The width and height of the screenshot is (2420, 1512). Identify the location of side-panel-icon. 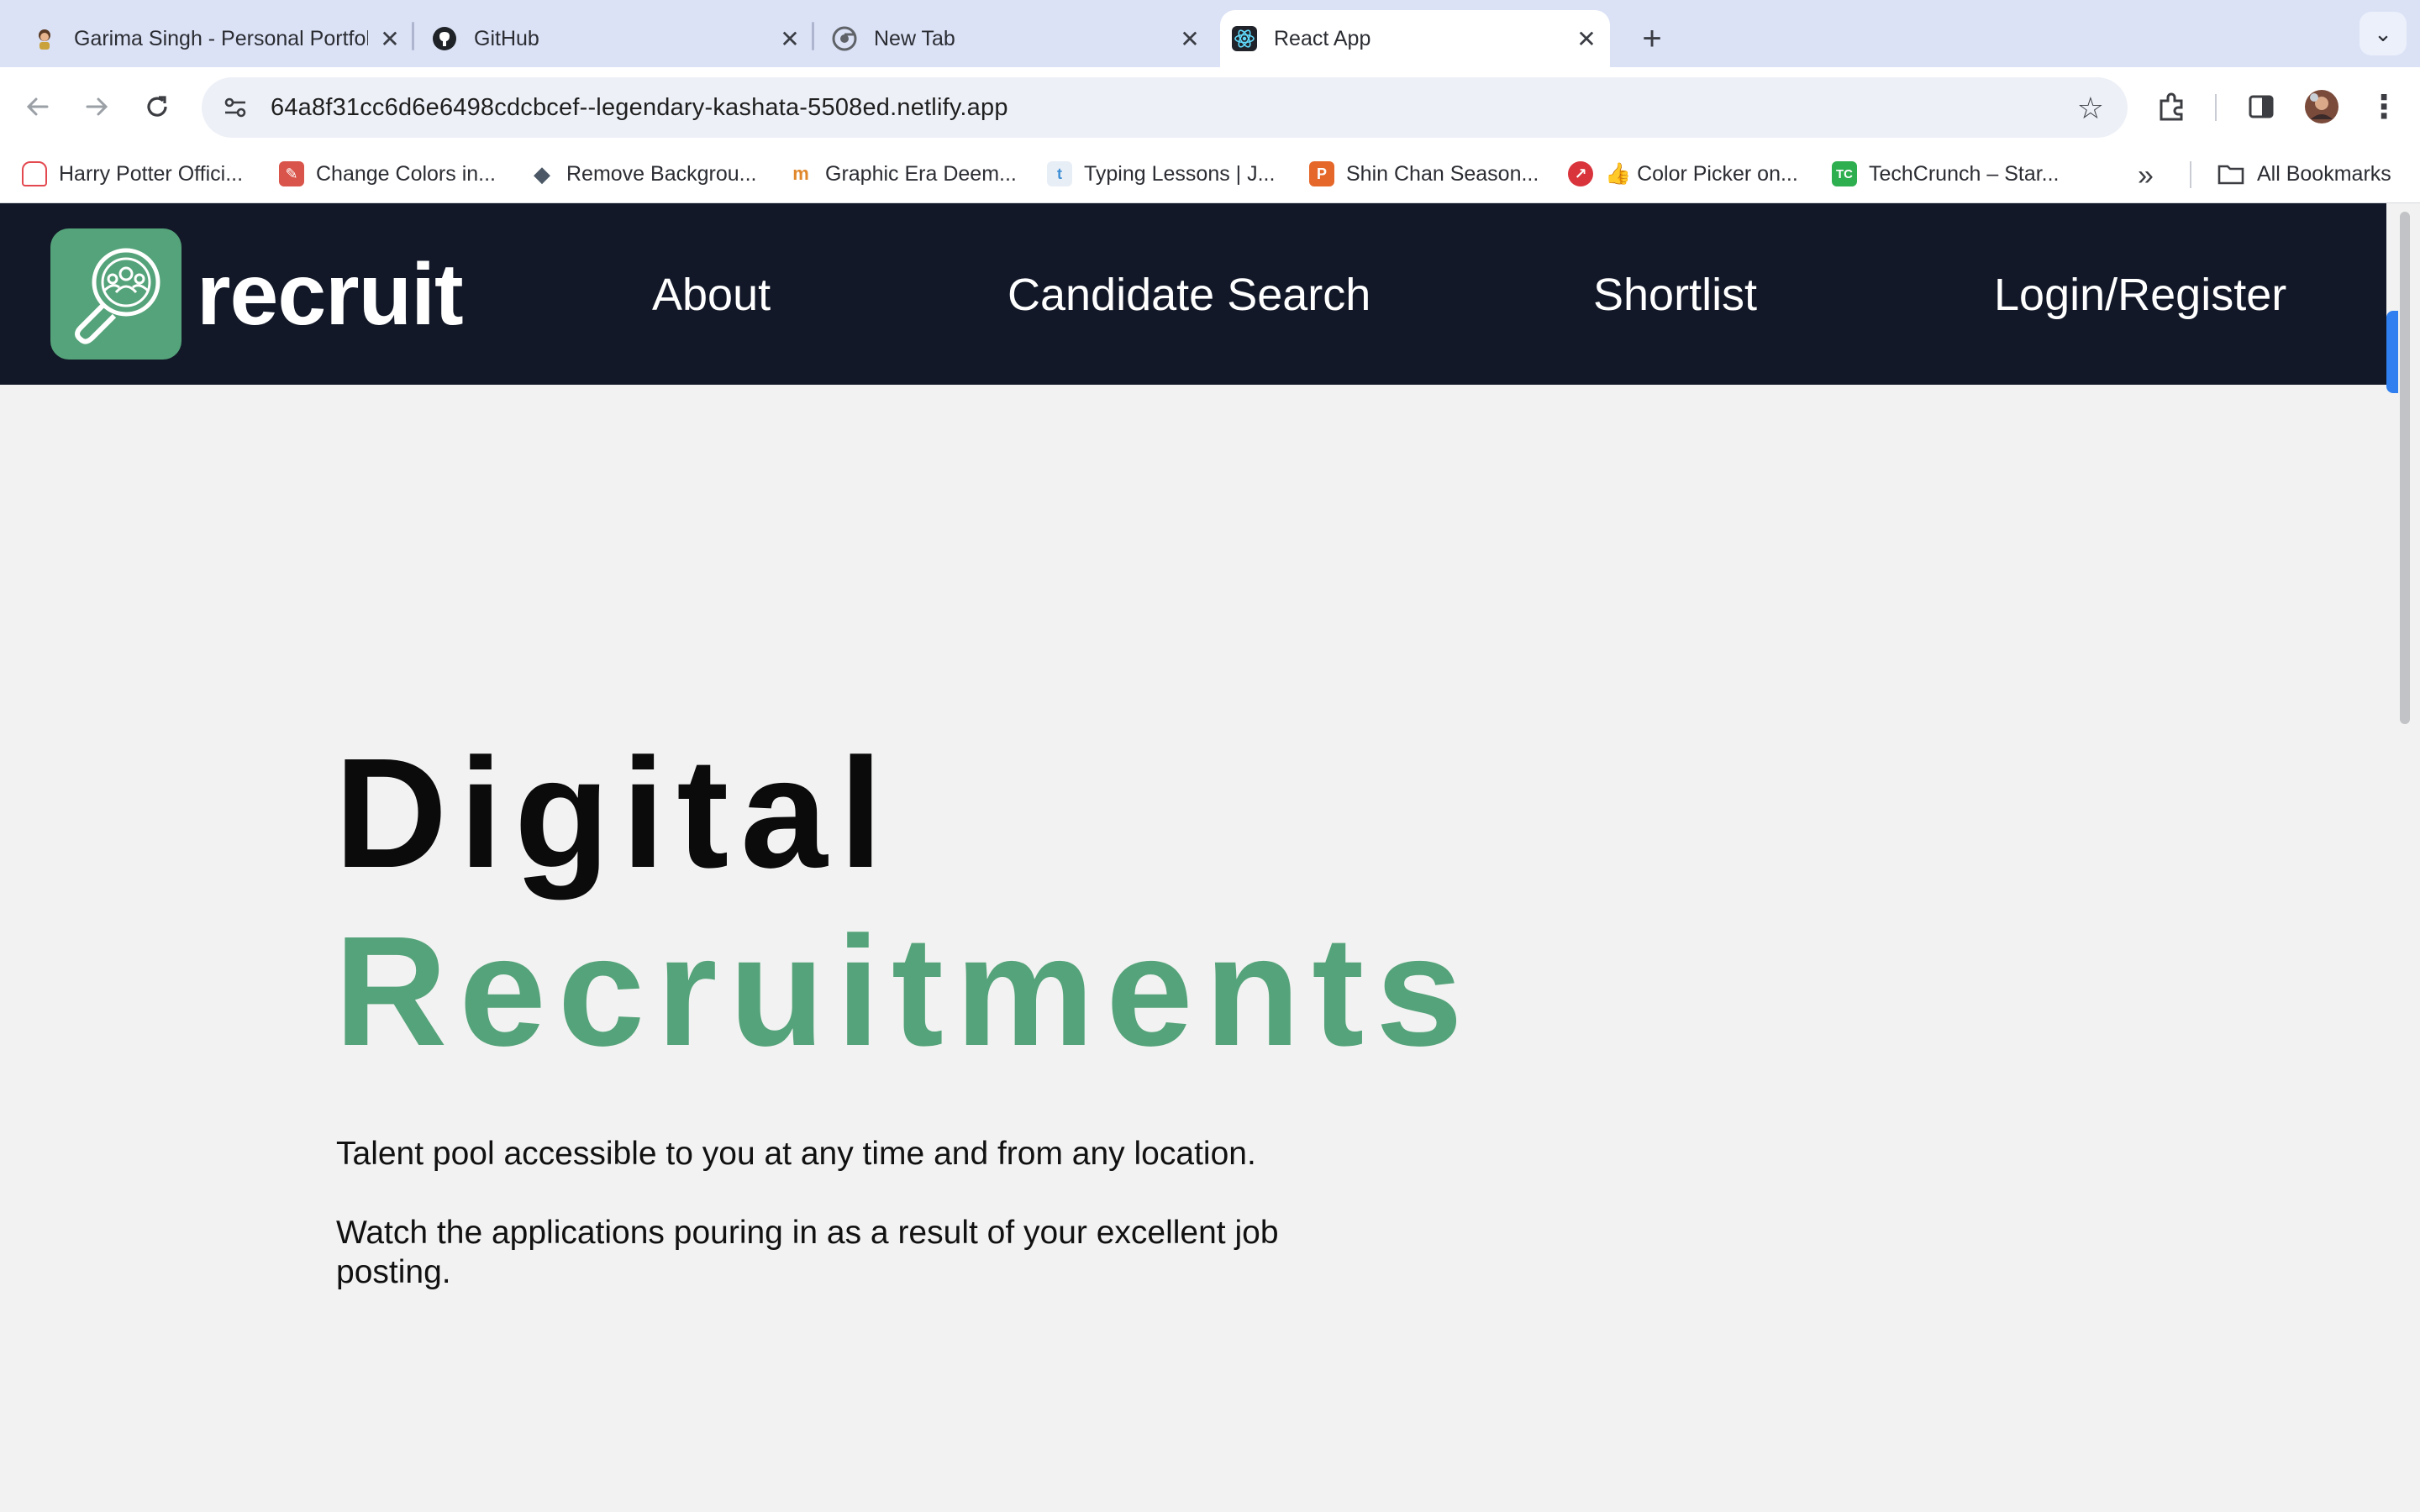
(2261, 107).